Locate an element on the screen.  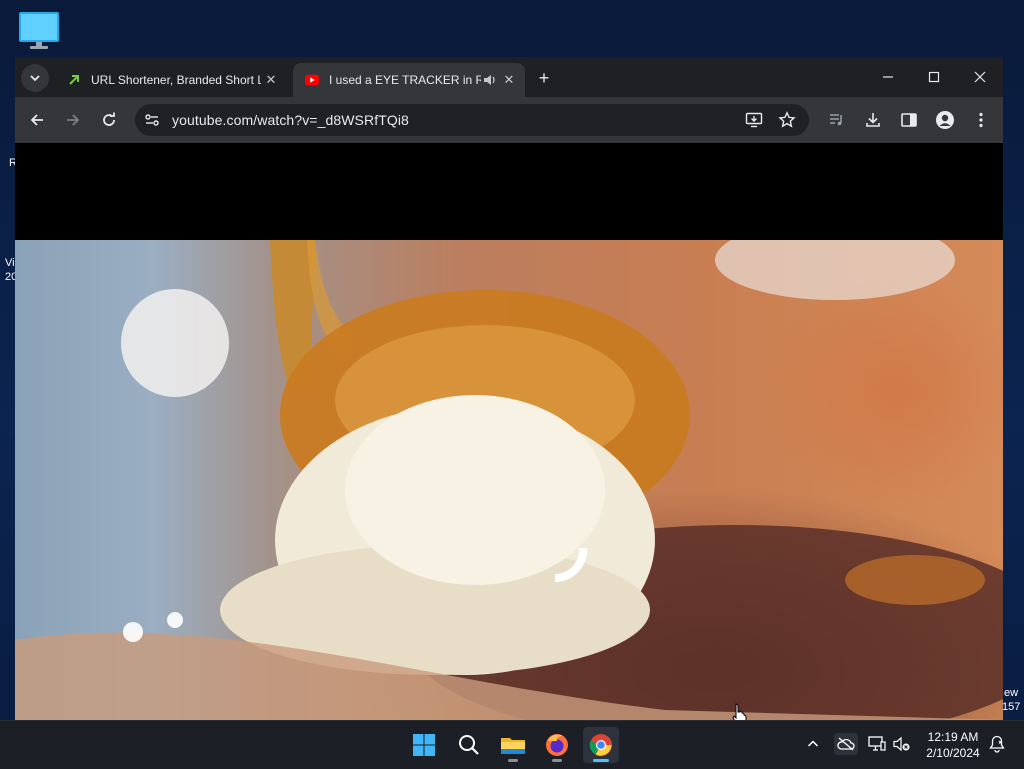
chrome-icon is located at coordinates (600, 745).